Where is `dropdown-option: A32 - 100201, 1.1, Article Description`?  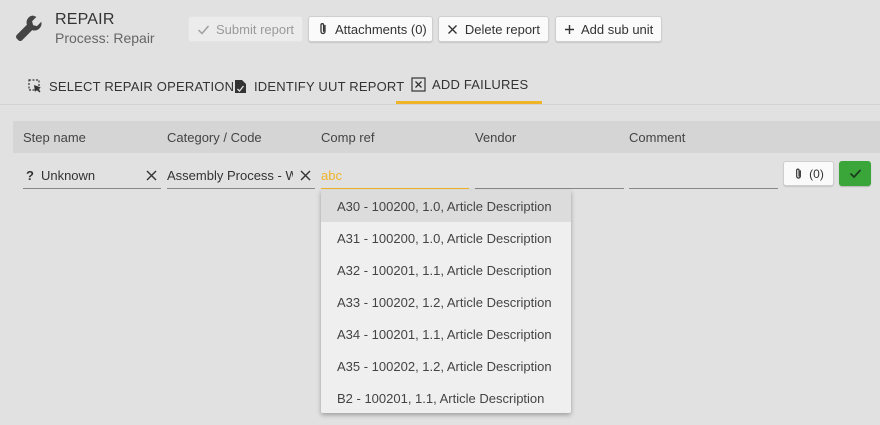
dropdown-option: A32 - 100201, 1.1, Article Description is located at coordinates (446, 270).